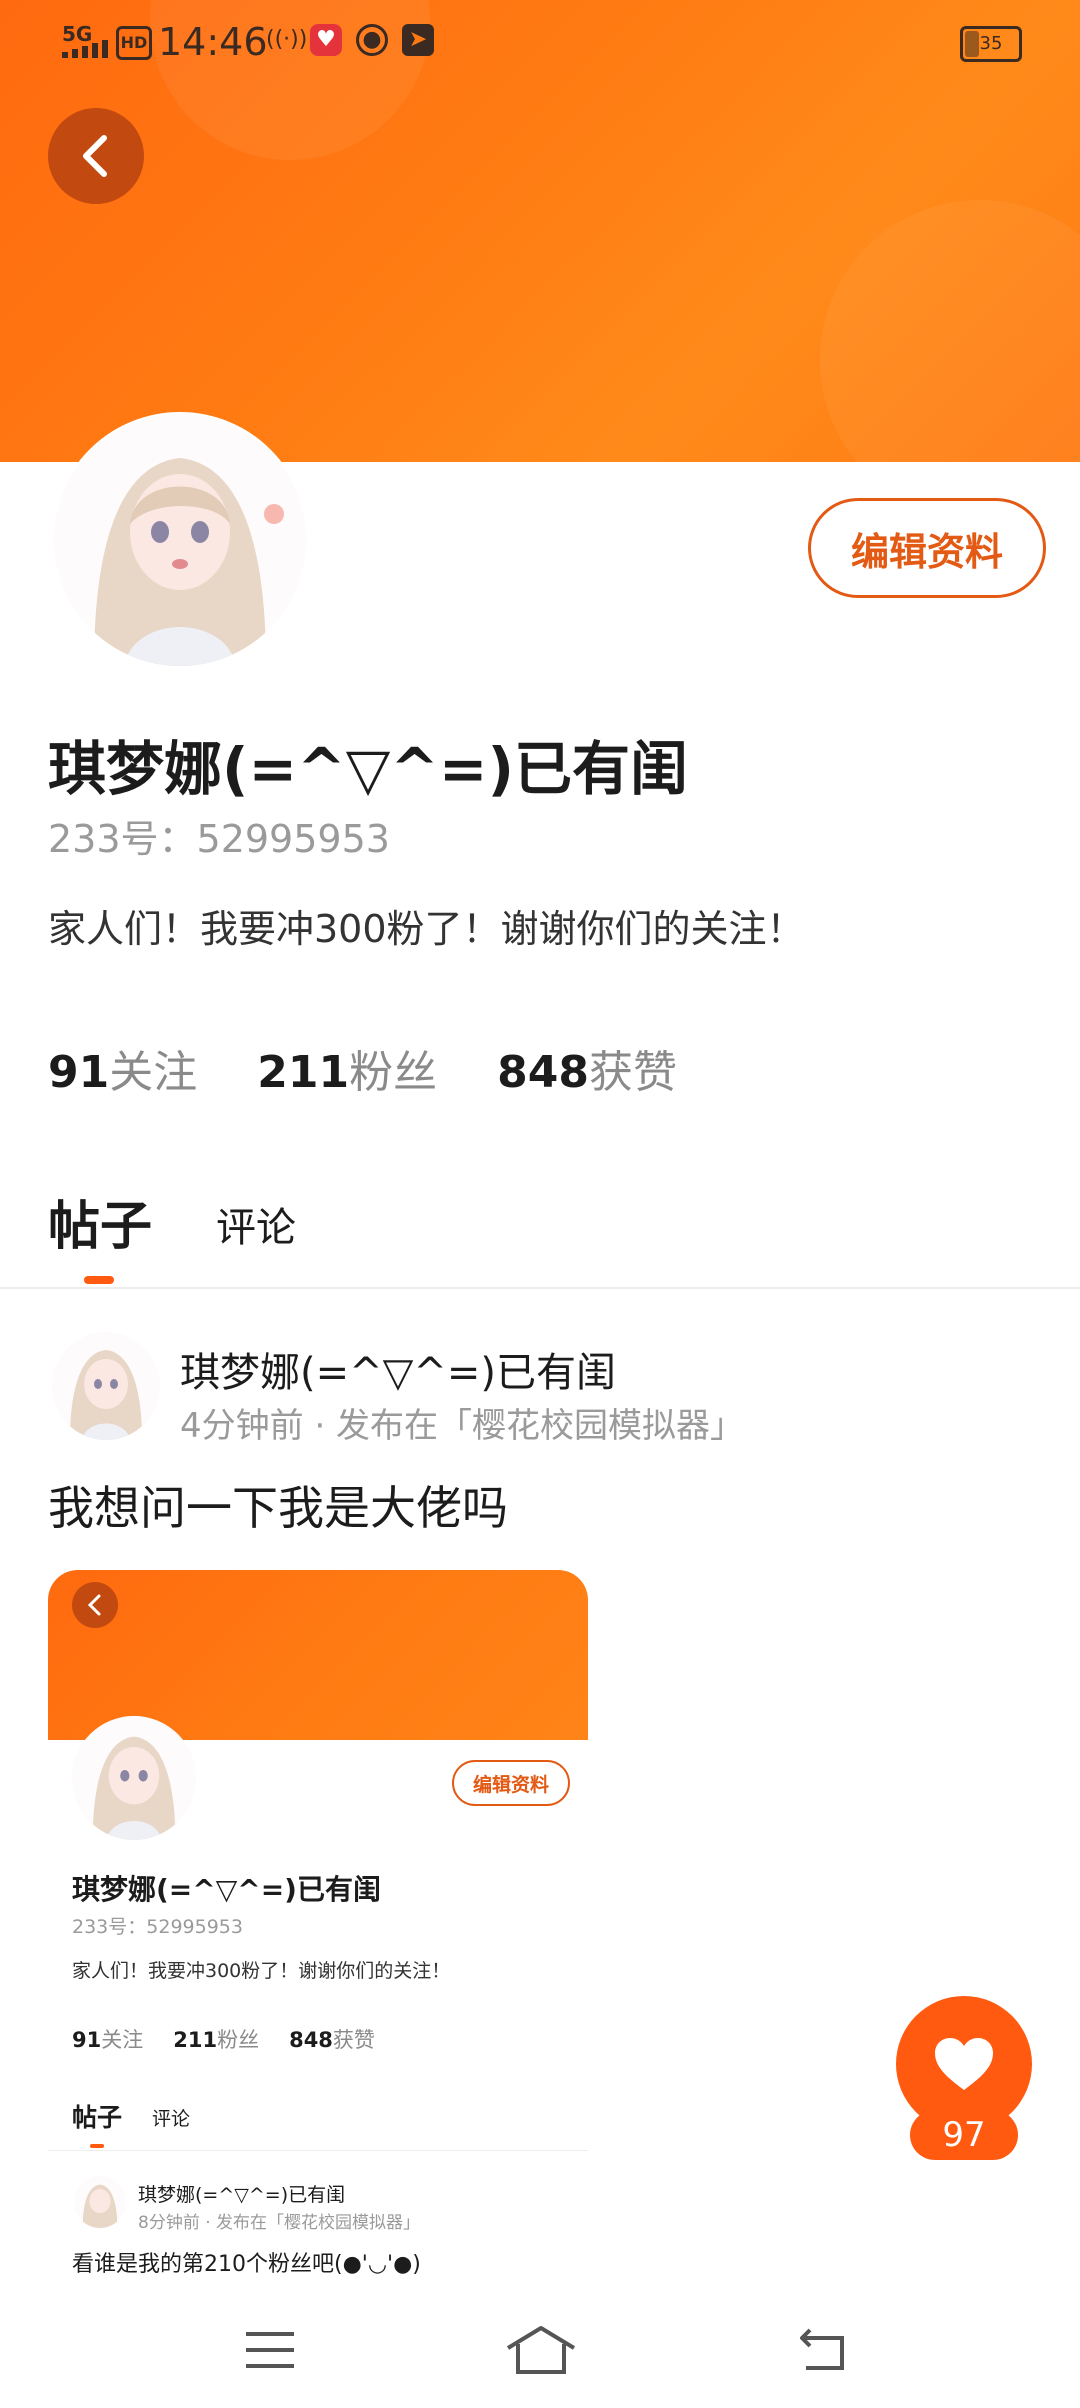 Image resolution: width=1080 pixels, height=2408 pixels. I want to click on tab-indicator, so click(99, 1280).